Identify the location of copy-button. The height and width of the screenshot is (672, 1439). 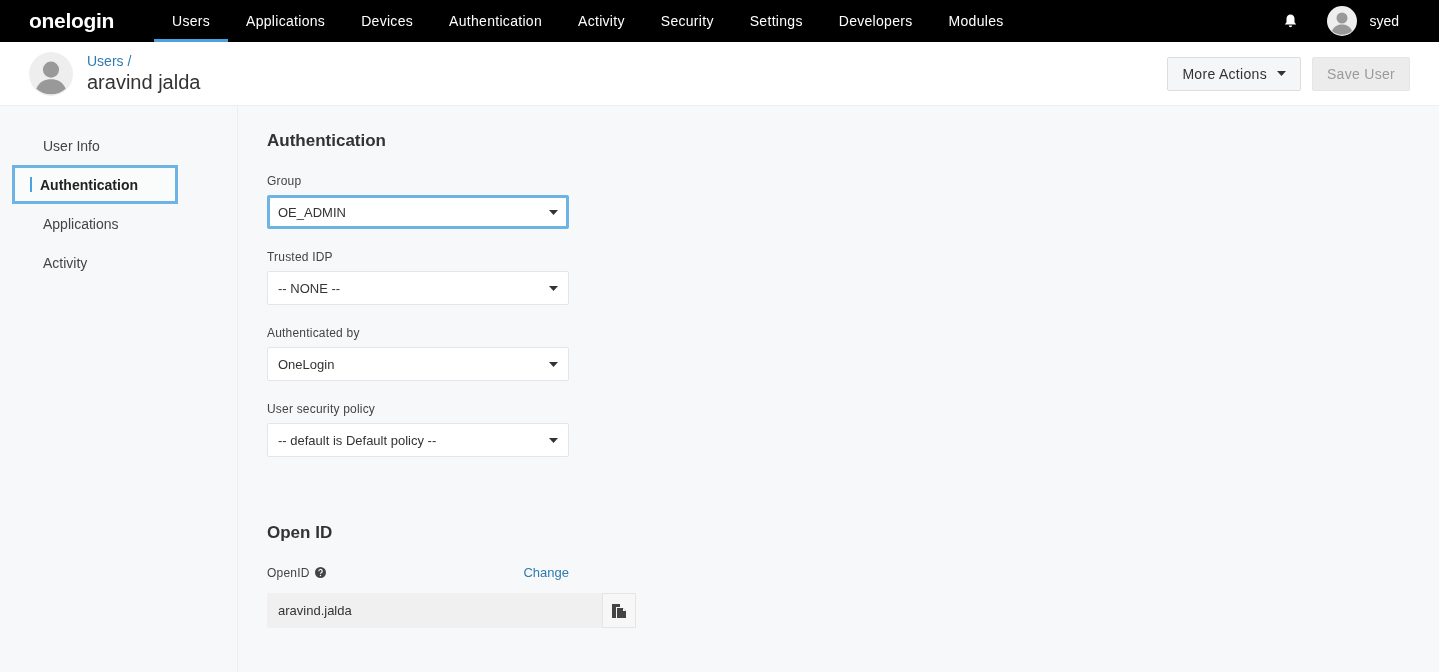
(619, 610).